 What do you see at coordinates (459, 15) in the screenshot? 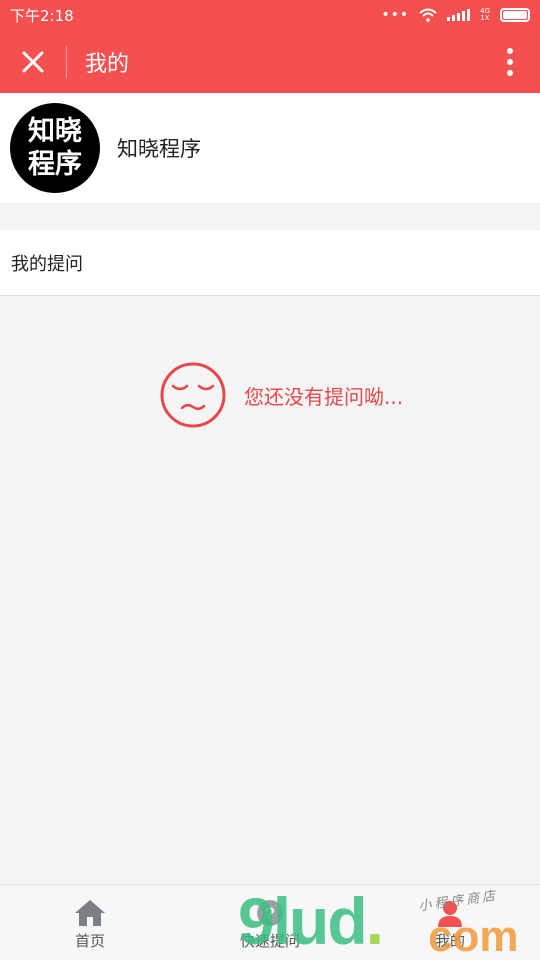
I see `signal-icon` at bounding box center [459, 15].